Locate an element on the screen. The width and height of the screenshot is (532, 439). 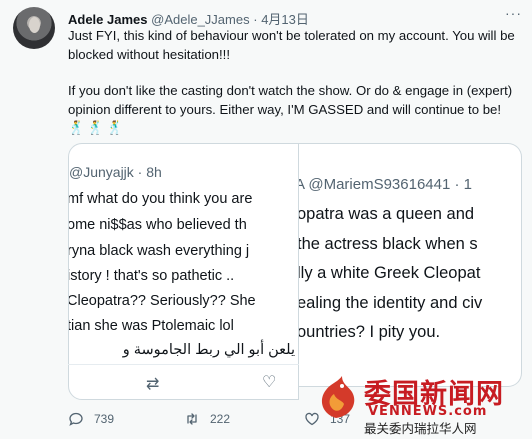
watermark: 委国新闻网 VENNEWS.com 最关委内瑞拉华人网 is located at coordinates (420, 403).